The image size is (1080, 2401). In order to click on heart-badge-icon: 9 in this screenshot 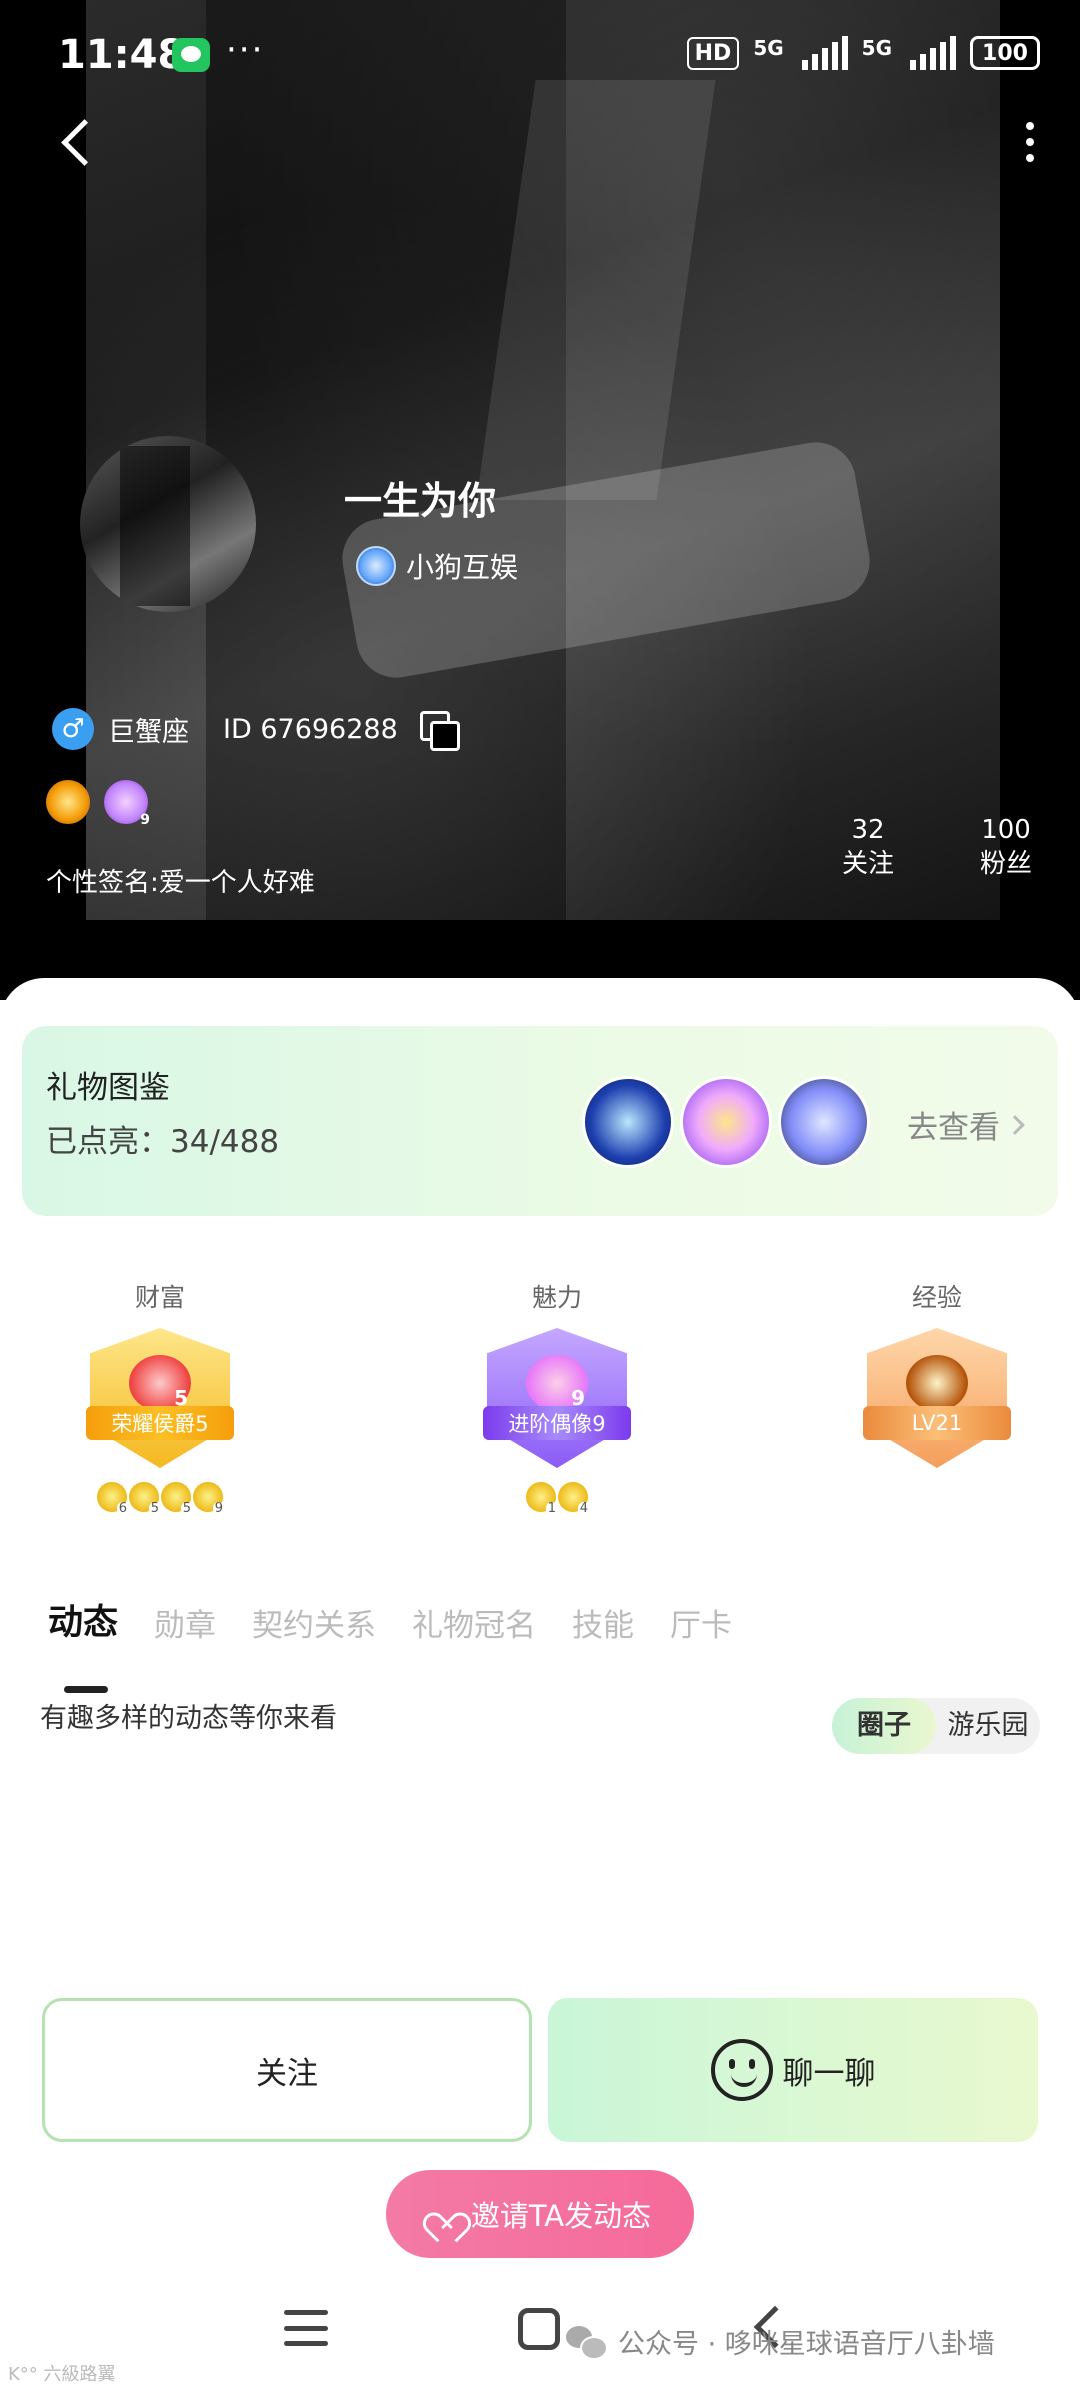, I will do `click(127, 804)`.